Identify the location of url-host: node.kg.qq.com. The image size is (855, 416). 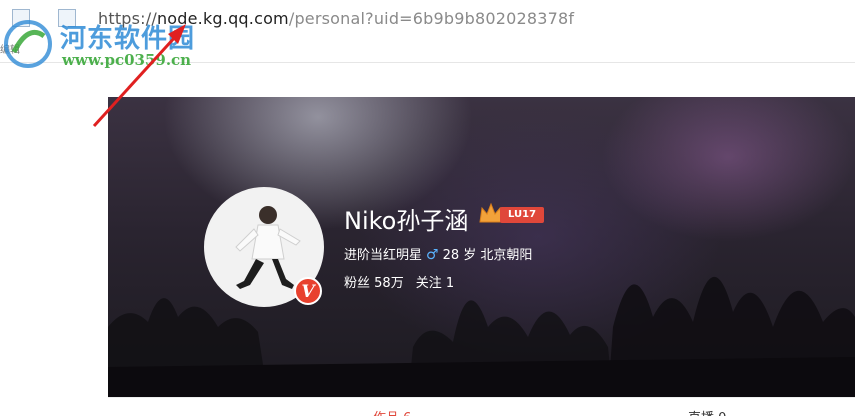
(222, 18).